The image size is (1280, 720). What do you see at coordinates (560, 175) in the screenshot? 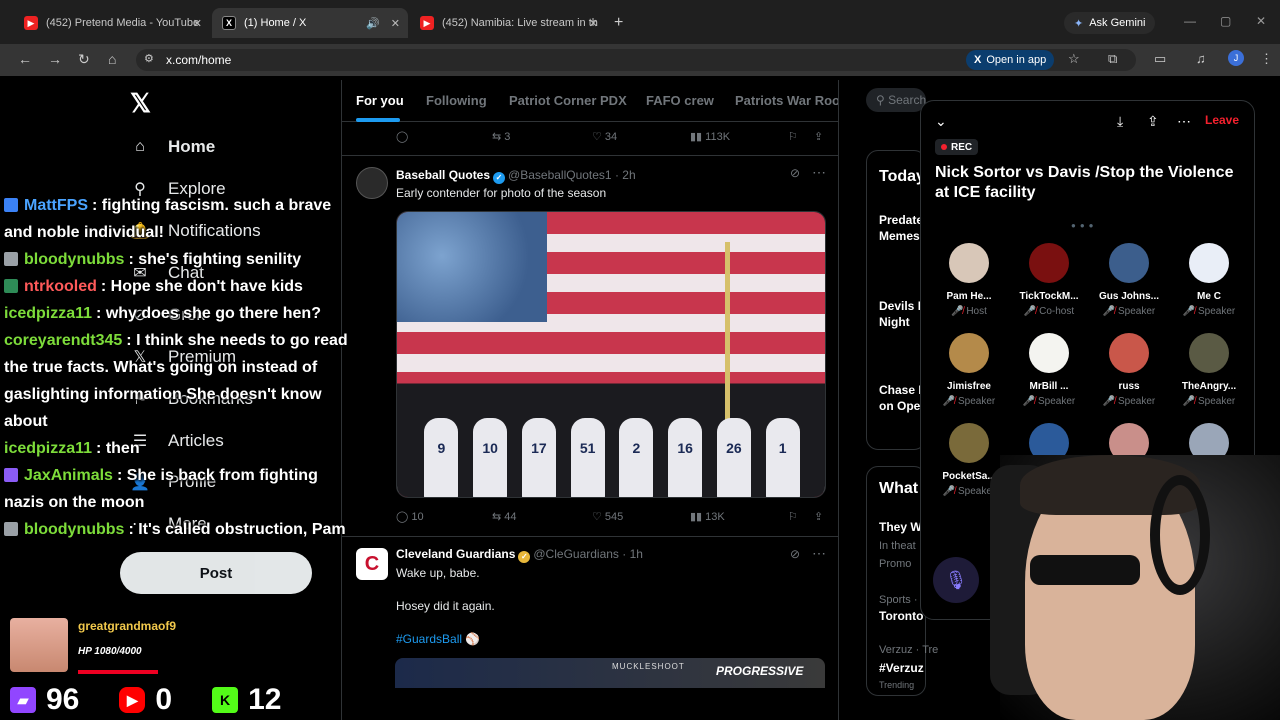
I see `author-handle: @BaseballQuotes1` at bounding box center [560, 175].